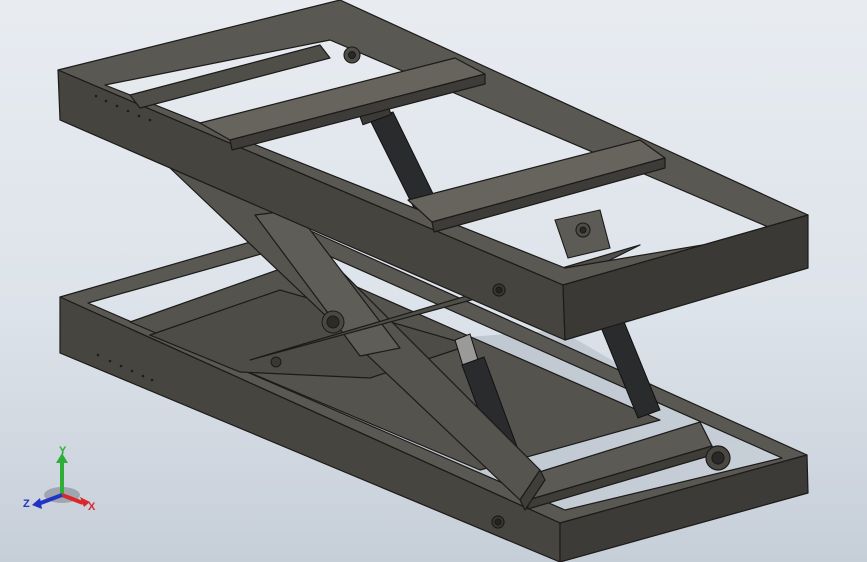 This screenshot has width=867, height=562. I want to click on view-orientation-triad: Y X Z, so click(62, 481).